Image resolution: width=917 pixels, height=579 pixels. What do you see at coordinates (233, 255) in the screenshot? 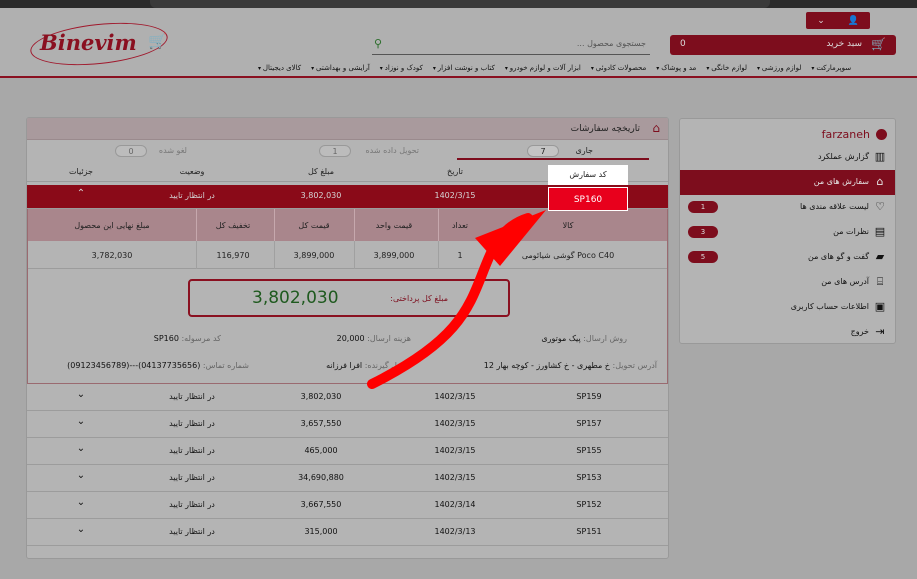
I see `item-discount: 116,970` at bounding box center [233, 255].